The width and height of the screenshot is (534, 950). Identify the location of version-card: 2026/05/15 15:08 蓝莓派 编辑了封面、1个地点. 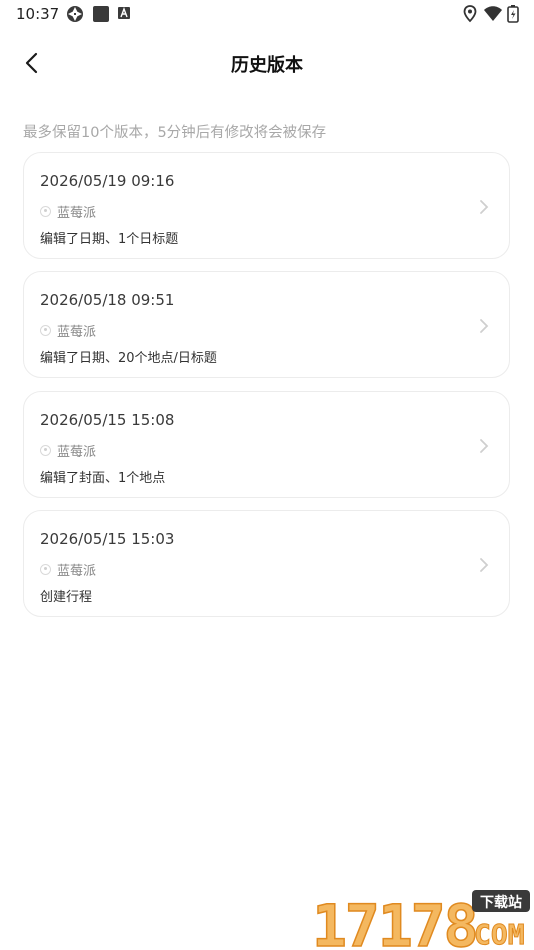
(266, 444).